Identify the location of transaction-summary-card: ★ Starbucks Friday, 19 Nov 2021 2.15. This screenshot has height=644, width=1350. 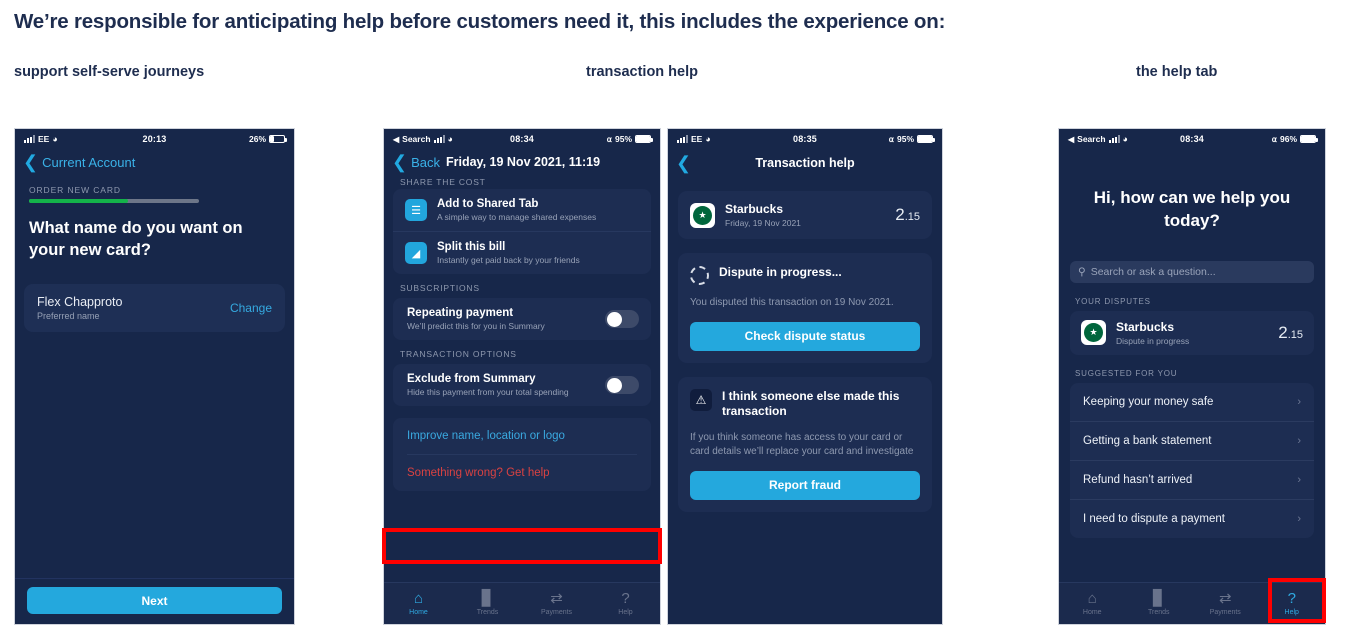
(805, 215).